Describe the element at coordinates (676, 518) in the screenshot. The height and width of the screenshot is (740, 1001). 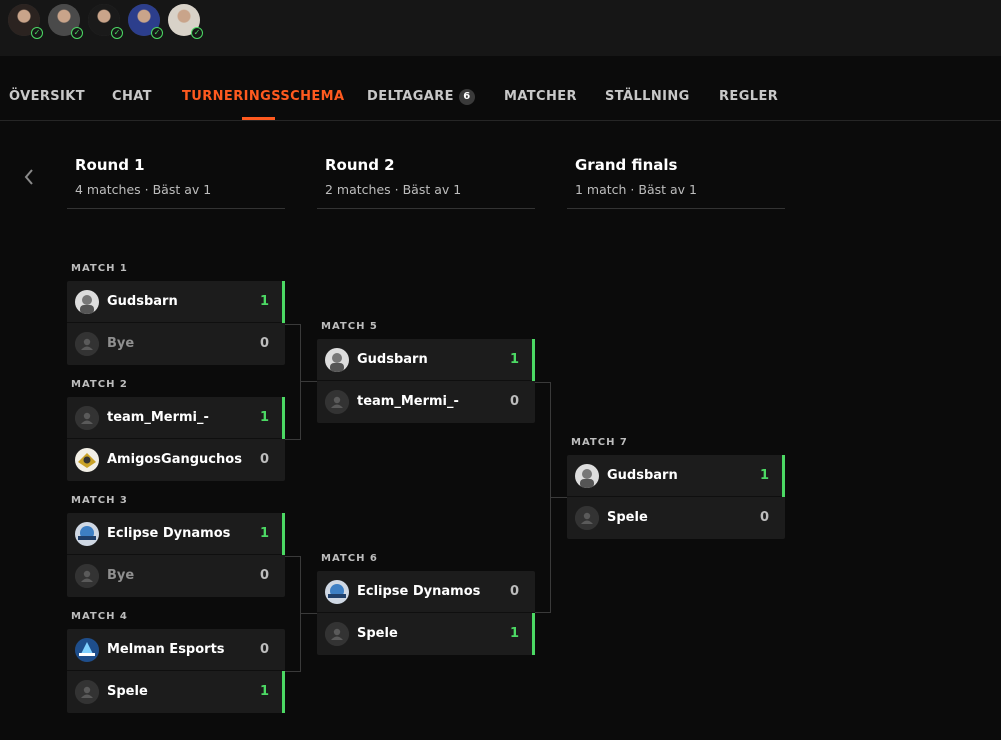
I see `team-row: Spele 0` at that location.